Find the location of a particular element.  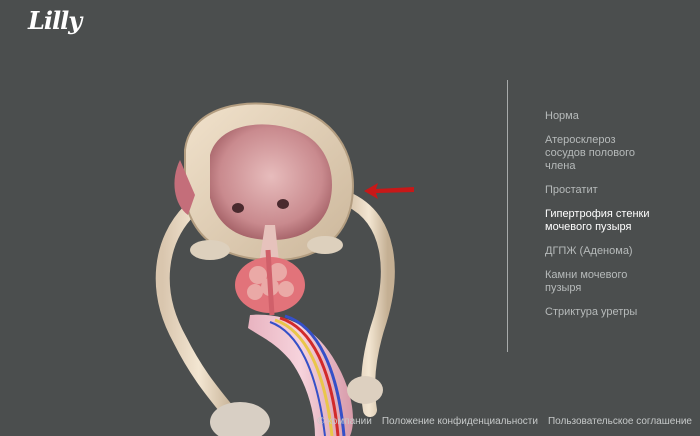

footer-link-privacy: Положение конфиденциальности is located at coordinates (460, 423).